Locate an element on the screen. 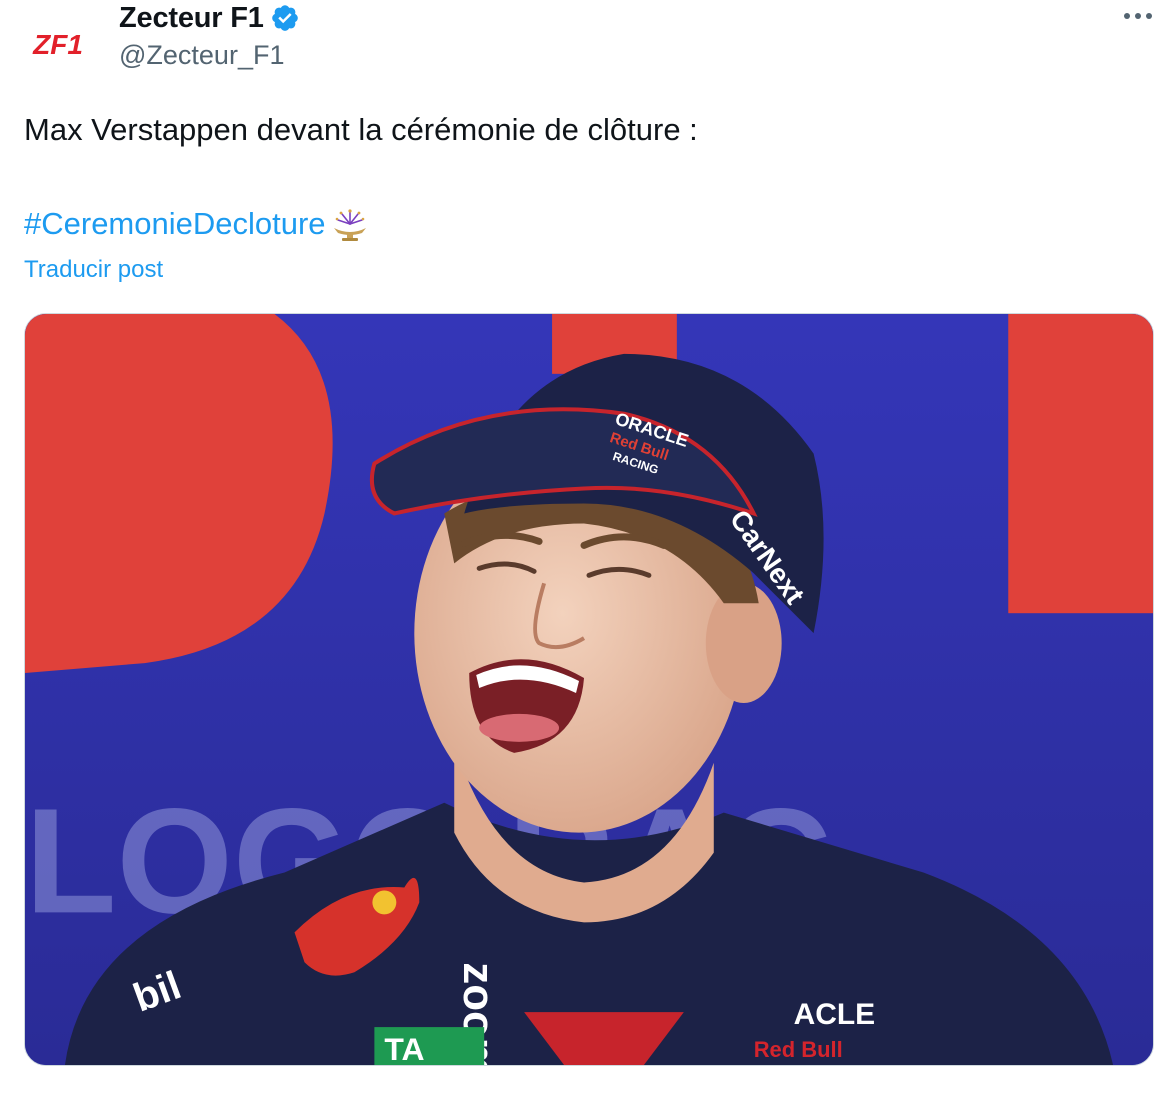  tongue is located at coordinates (519, 727).